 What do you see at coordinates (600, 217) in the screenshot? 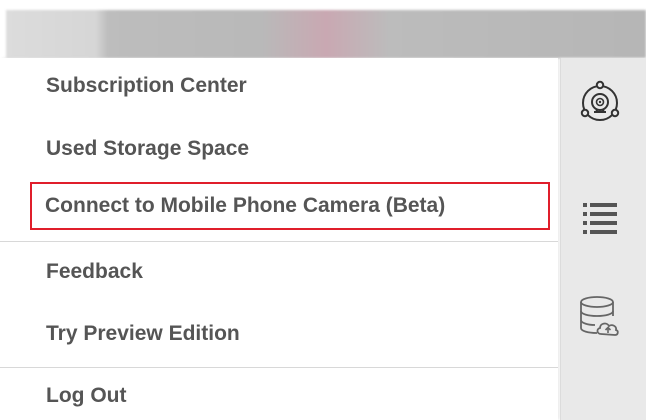
I see `list-icon` at bounding box center [600, 217].